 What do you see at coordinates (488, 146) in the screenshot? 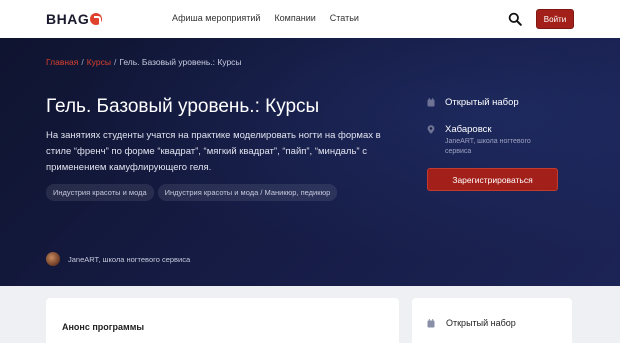
I see `city-organizer: JaneART, школа ногтевого сервиса` at bounding box center [488, 146].